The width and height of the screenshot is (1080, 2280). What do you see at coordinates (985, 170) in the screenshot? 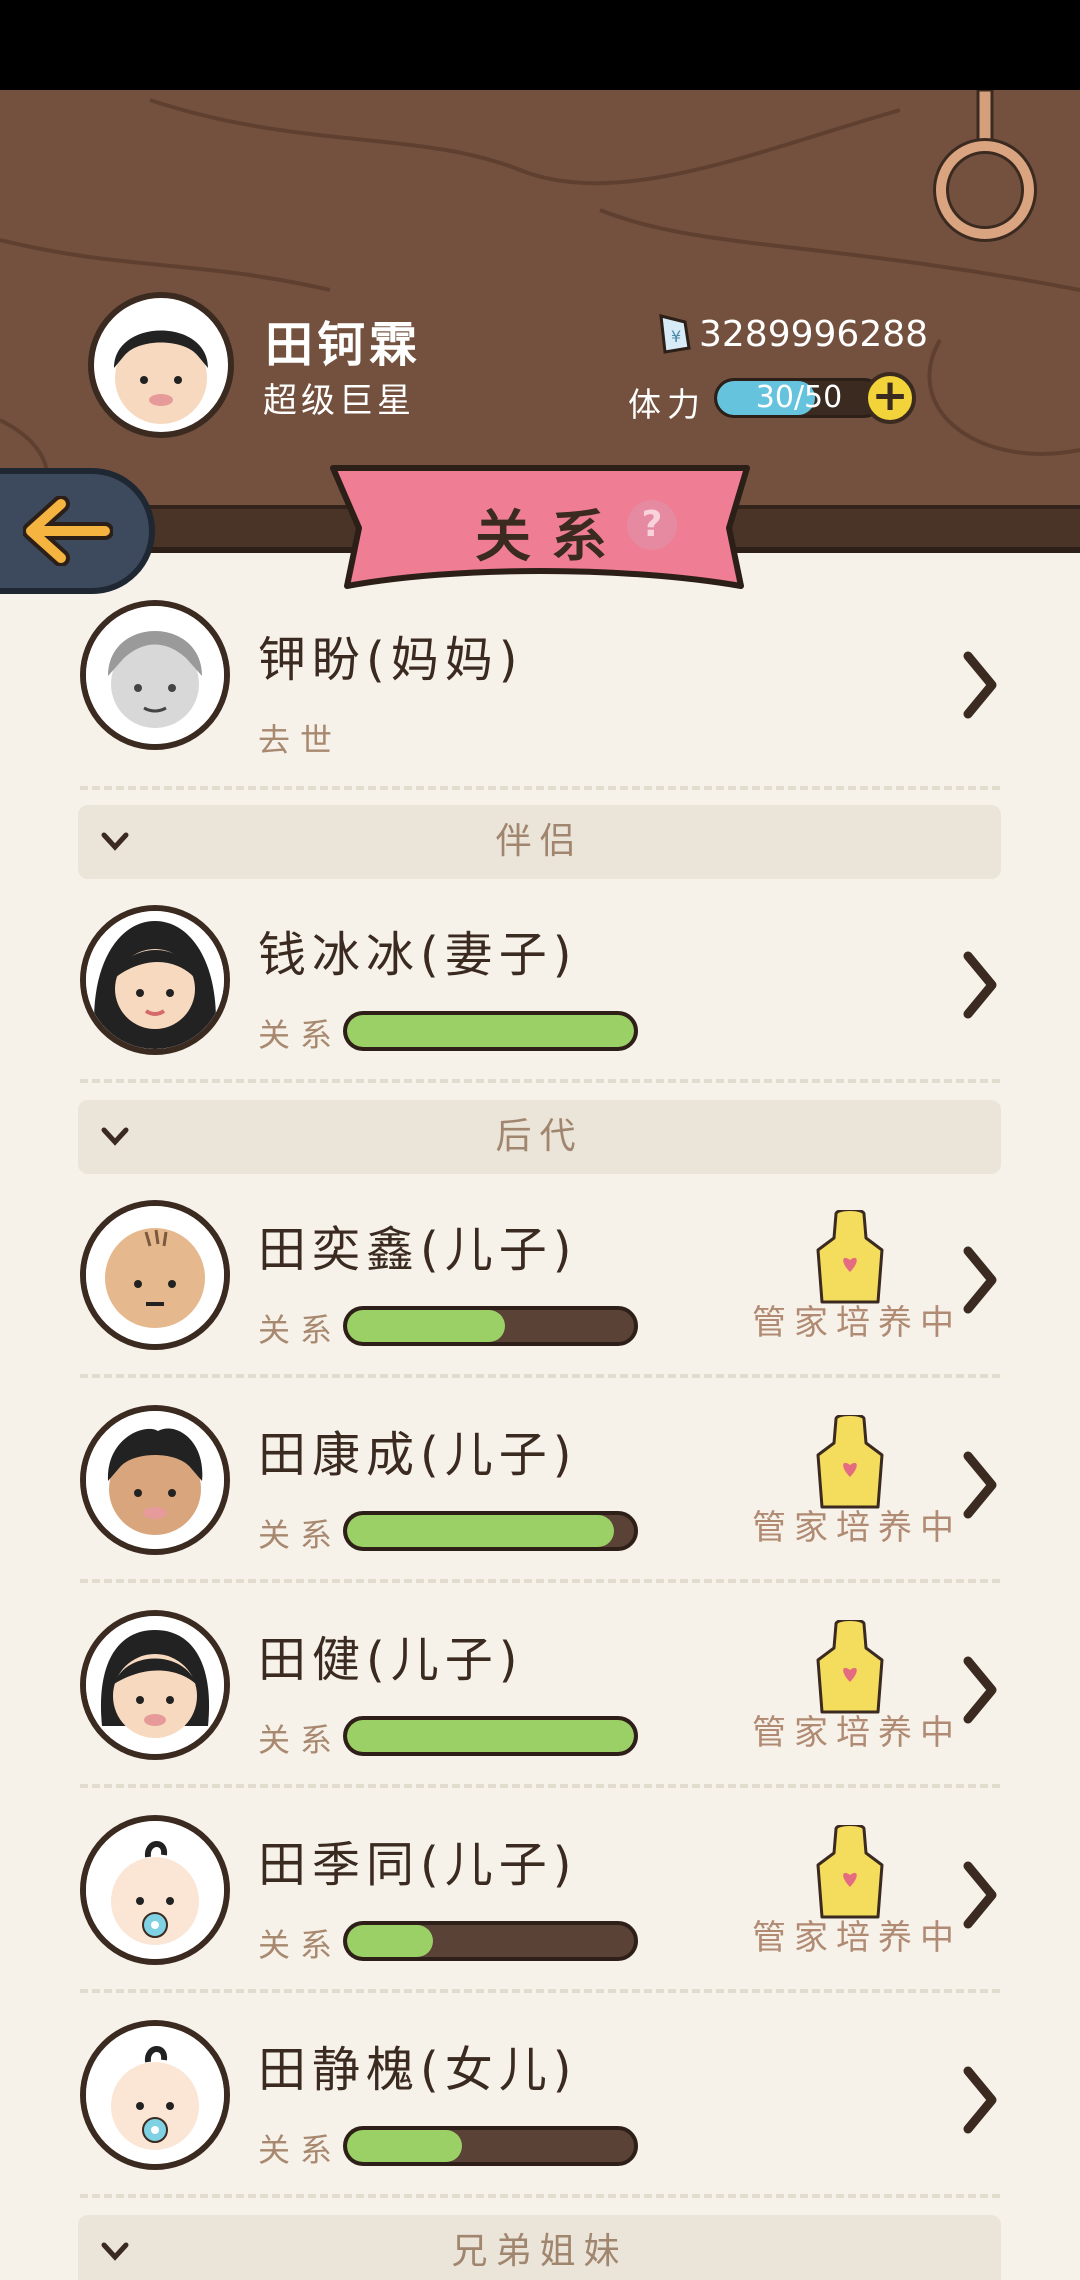
I see `ring-hook-icon` at bounding box center [985, 170].